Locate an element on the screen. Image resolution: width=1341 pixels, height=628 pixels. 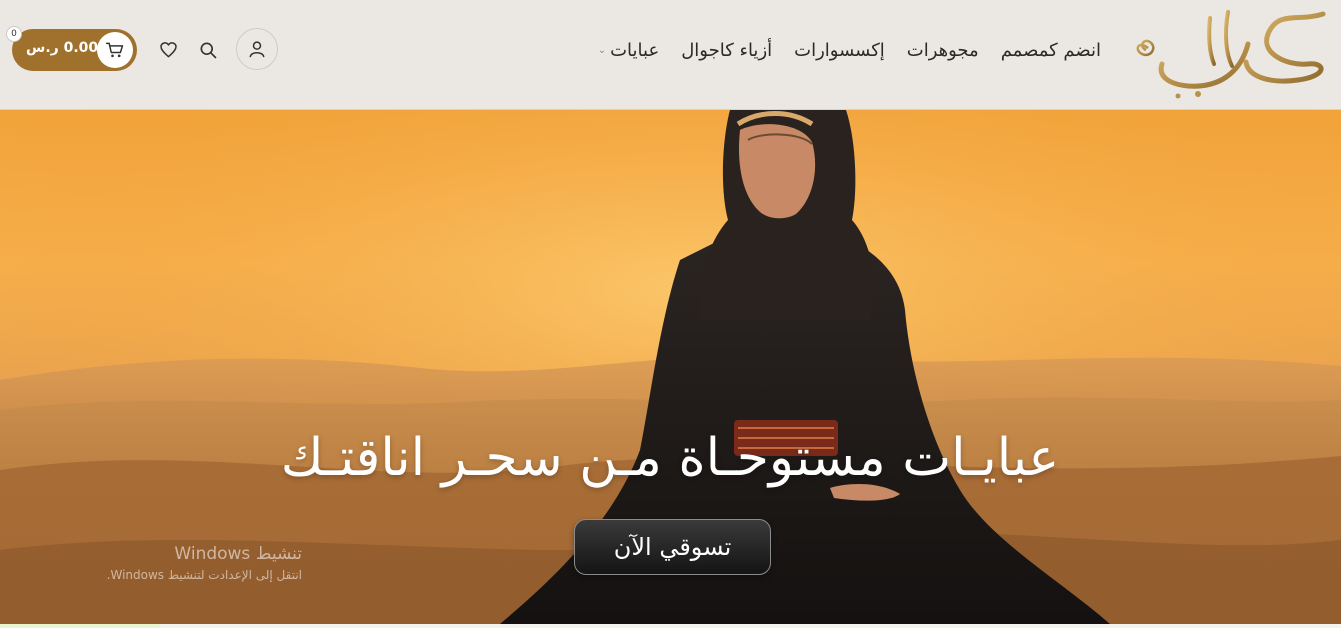
search-icon is located at coordinates (208, 50).